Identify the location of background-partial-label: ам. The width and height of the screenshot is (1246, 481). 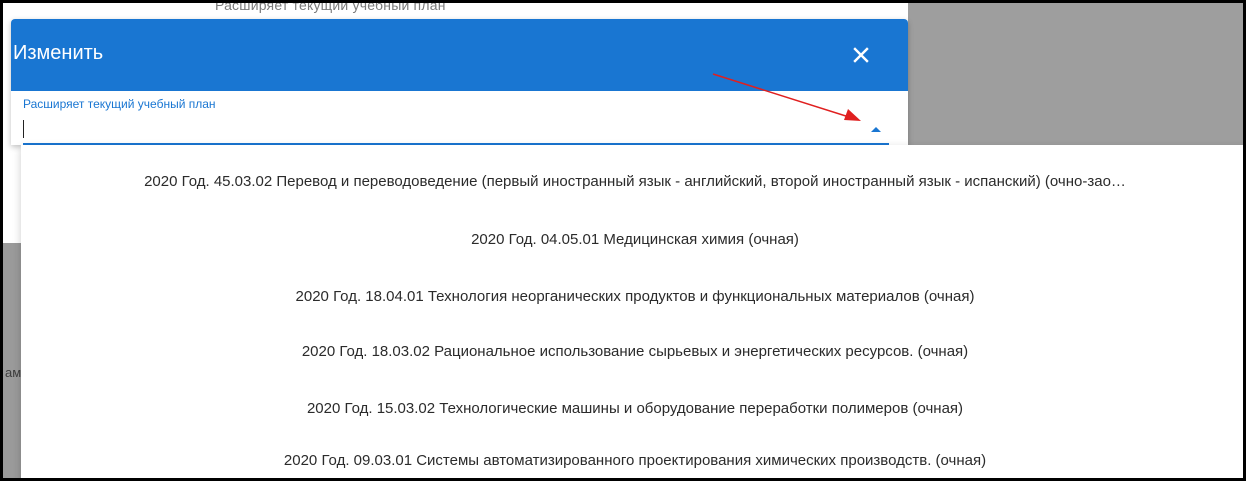
(13, 372).